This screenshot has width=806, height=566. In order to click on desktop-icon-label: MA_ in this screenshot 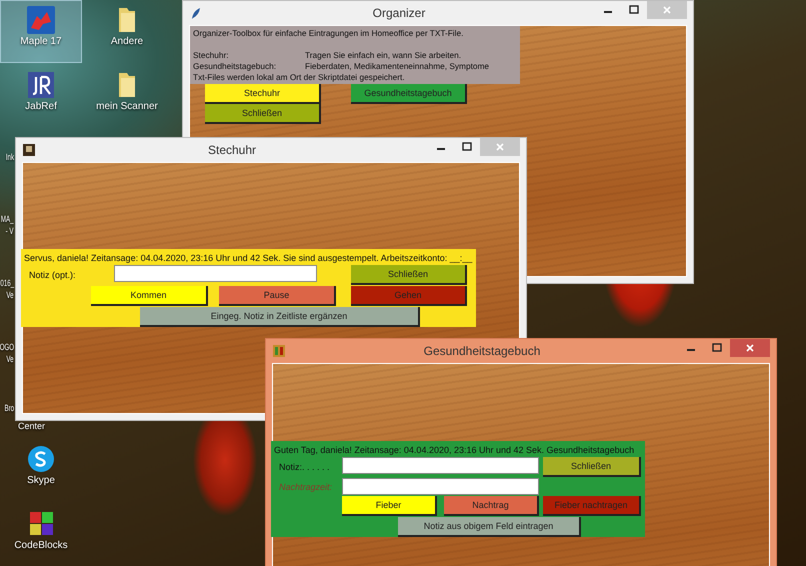, I will do `click(7, 219)`.